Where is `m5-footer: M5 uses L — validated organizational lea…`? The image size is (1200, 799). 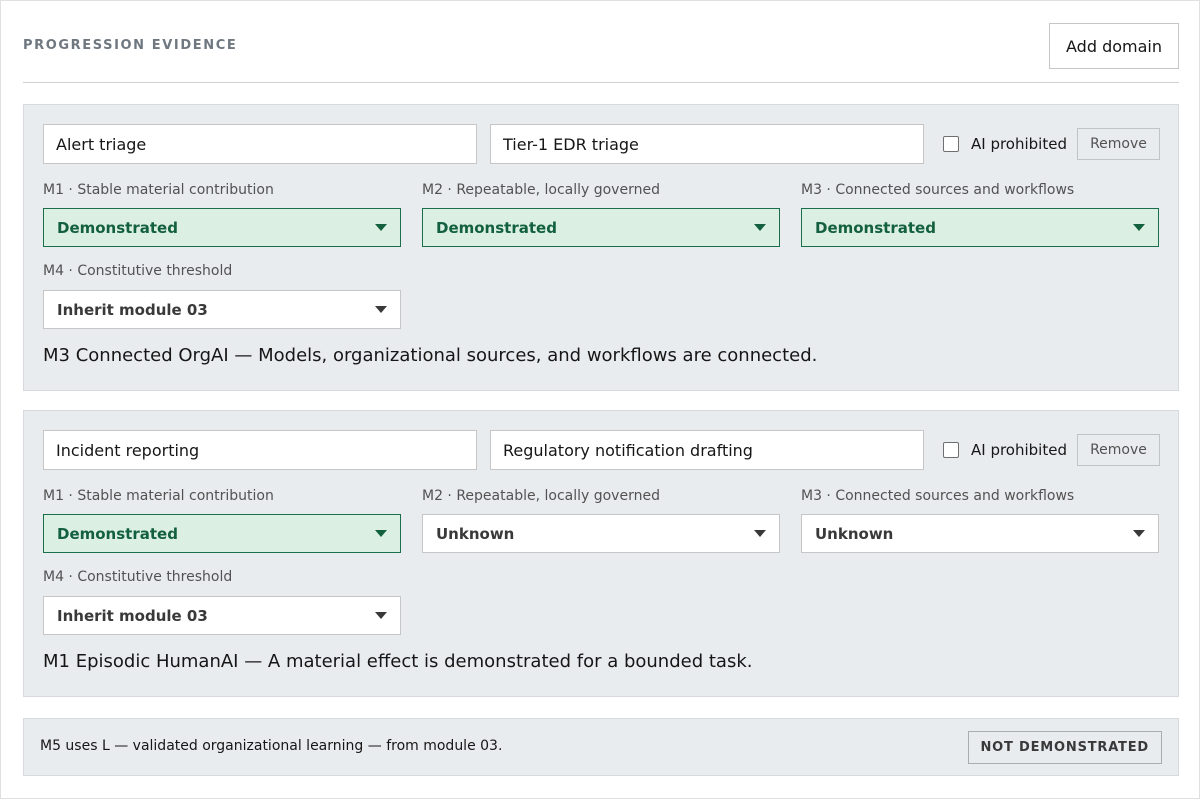
m5-footer: M5 uses L — validated organizational lea… is located at coordinates (601, 747).